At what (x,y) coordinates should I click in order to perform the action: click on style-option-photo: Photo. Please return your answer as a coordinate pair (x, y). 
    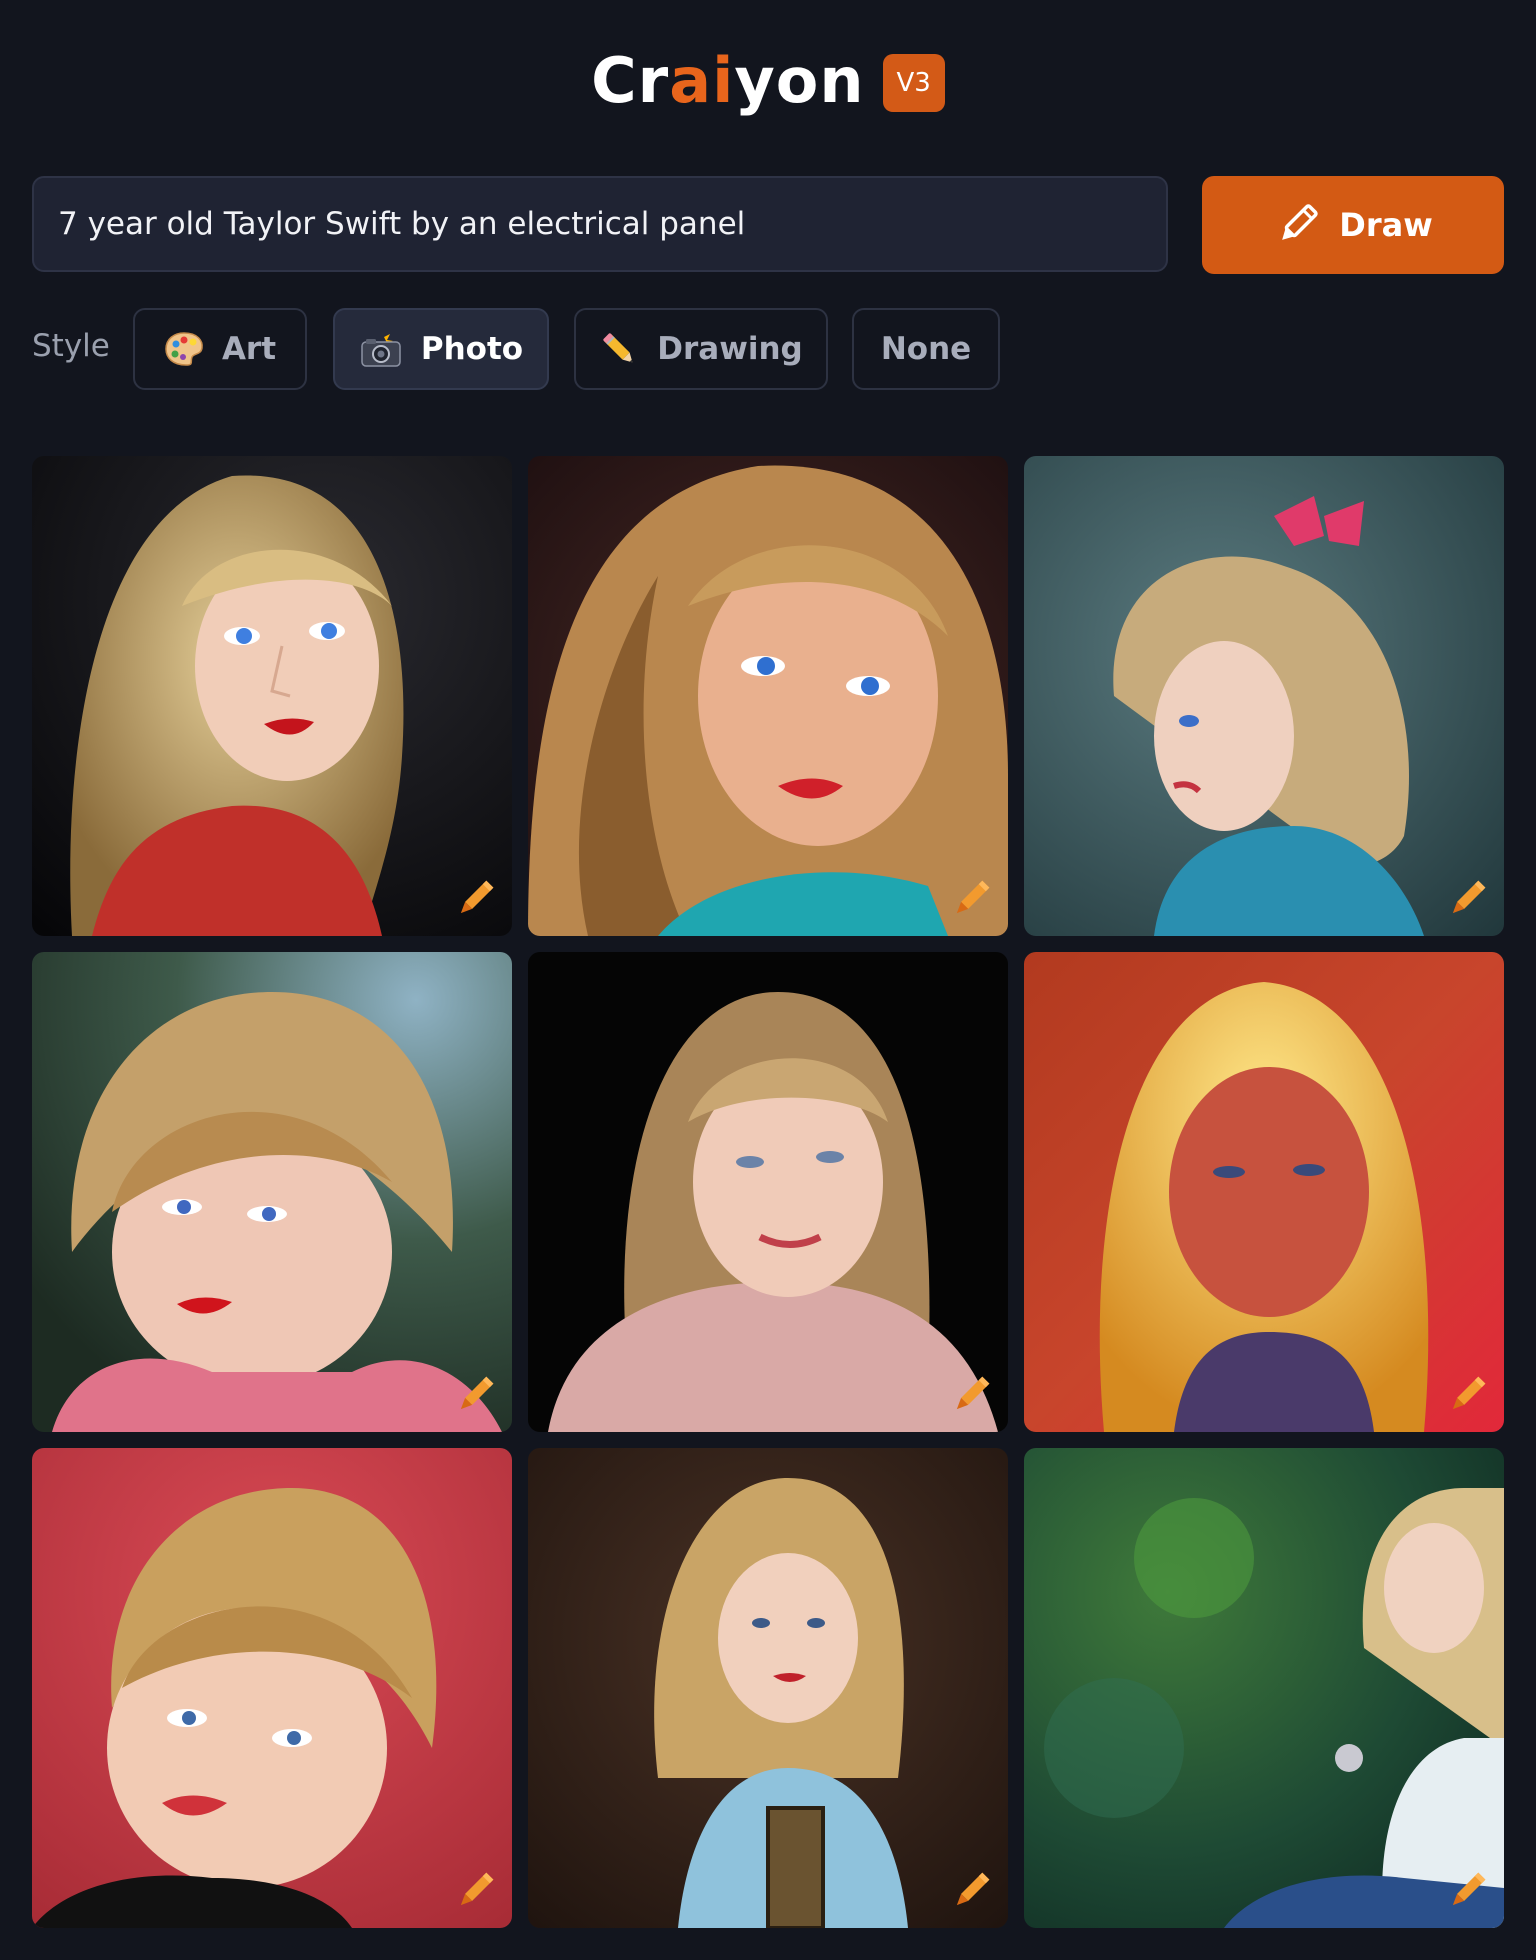
    Looking at the image, I should click on (441, 349).